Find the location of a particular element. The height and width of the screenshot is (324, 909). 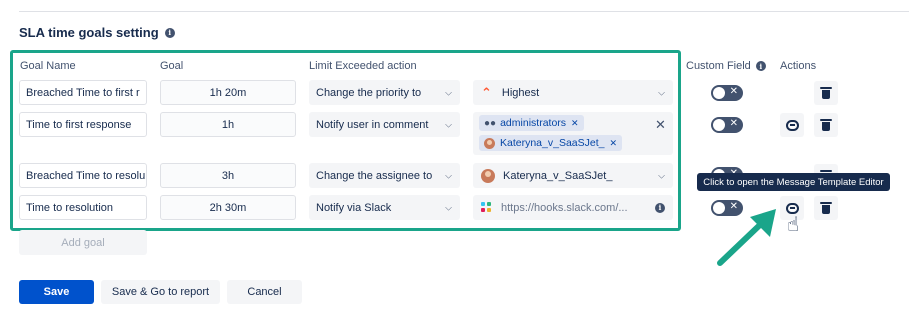

annotation-arrow-icon is located at coordinates (746, 237).